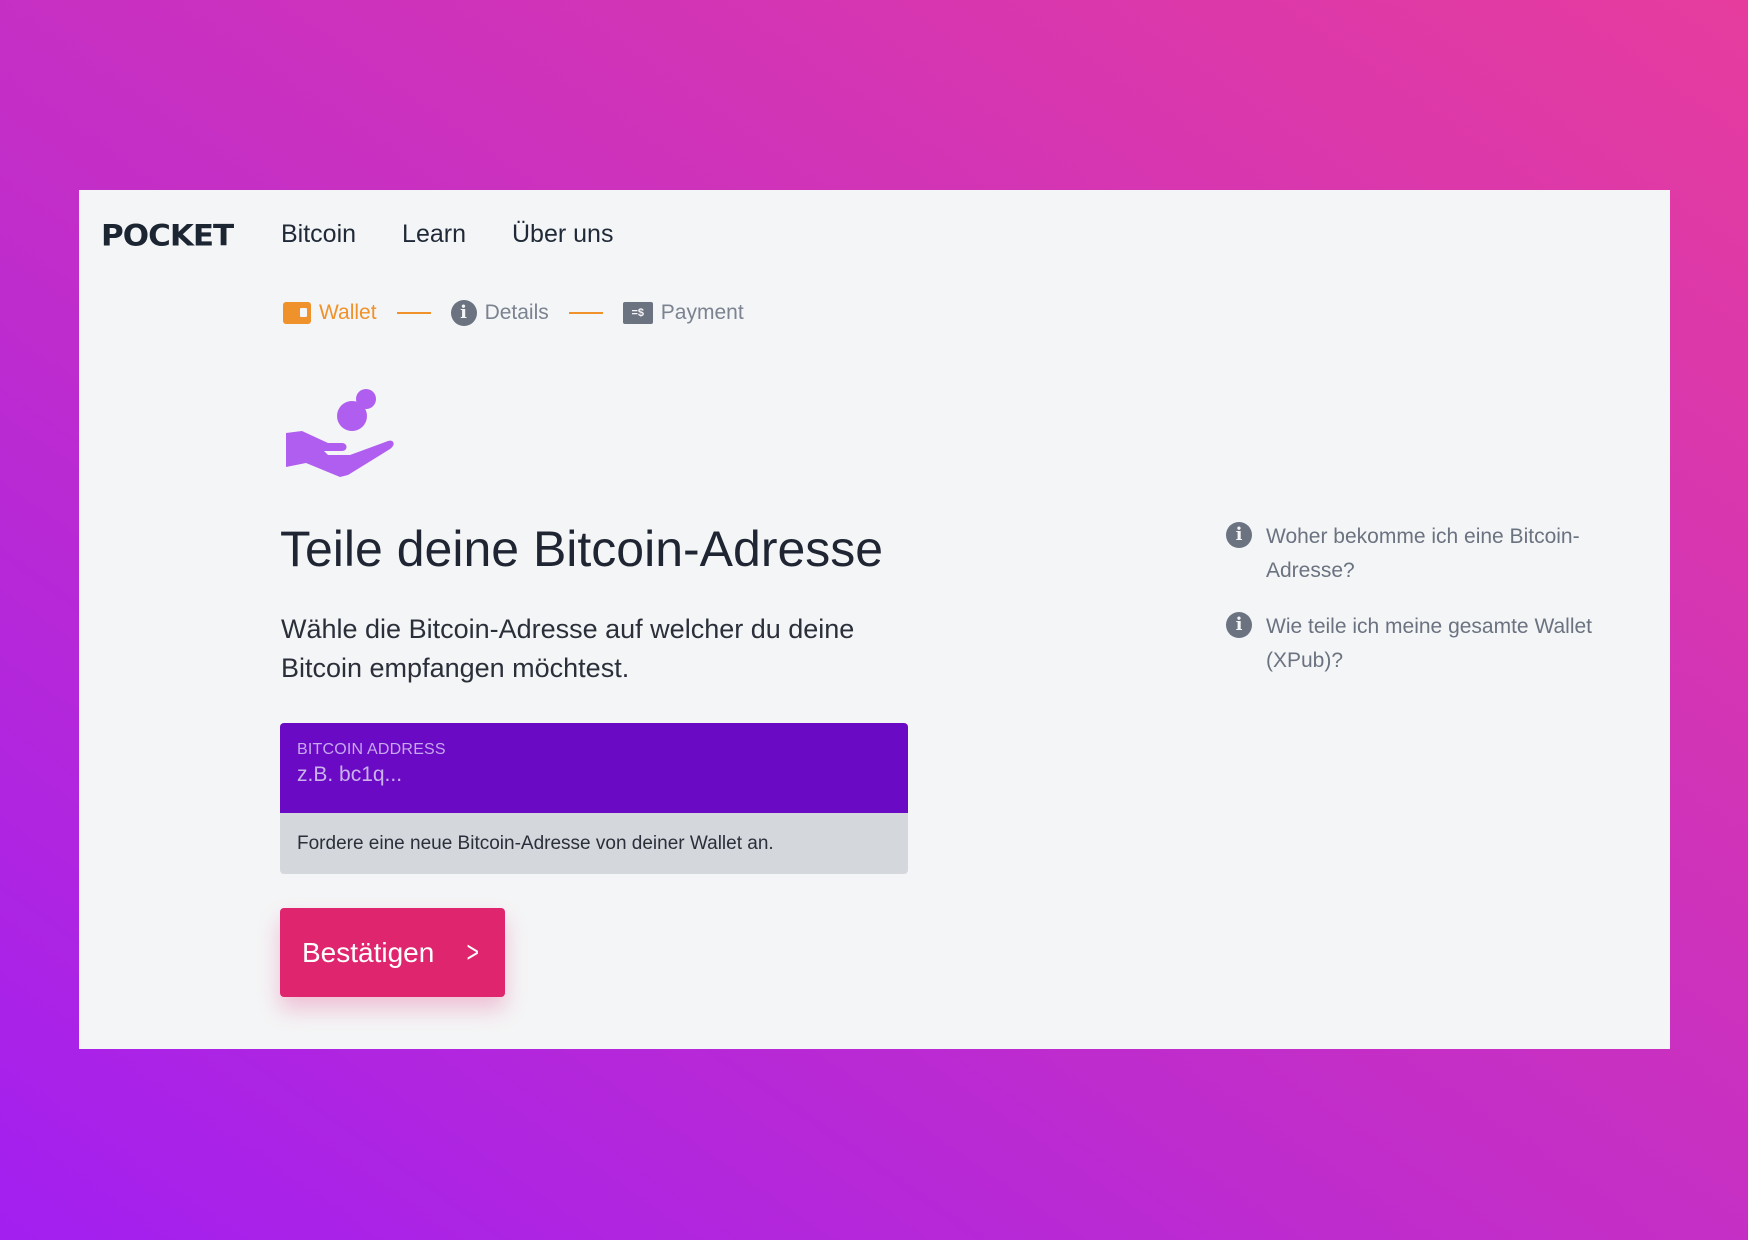 The height and width of the screenshot is (1240, 1748). I want to click on step-details: i Details, so click(499, 313).